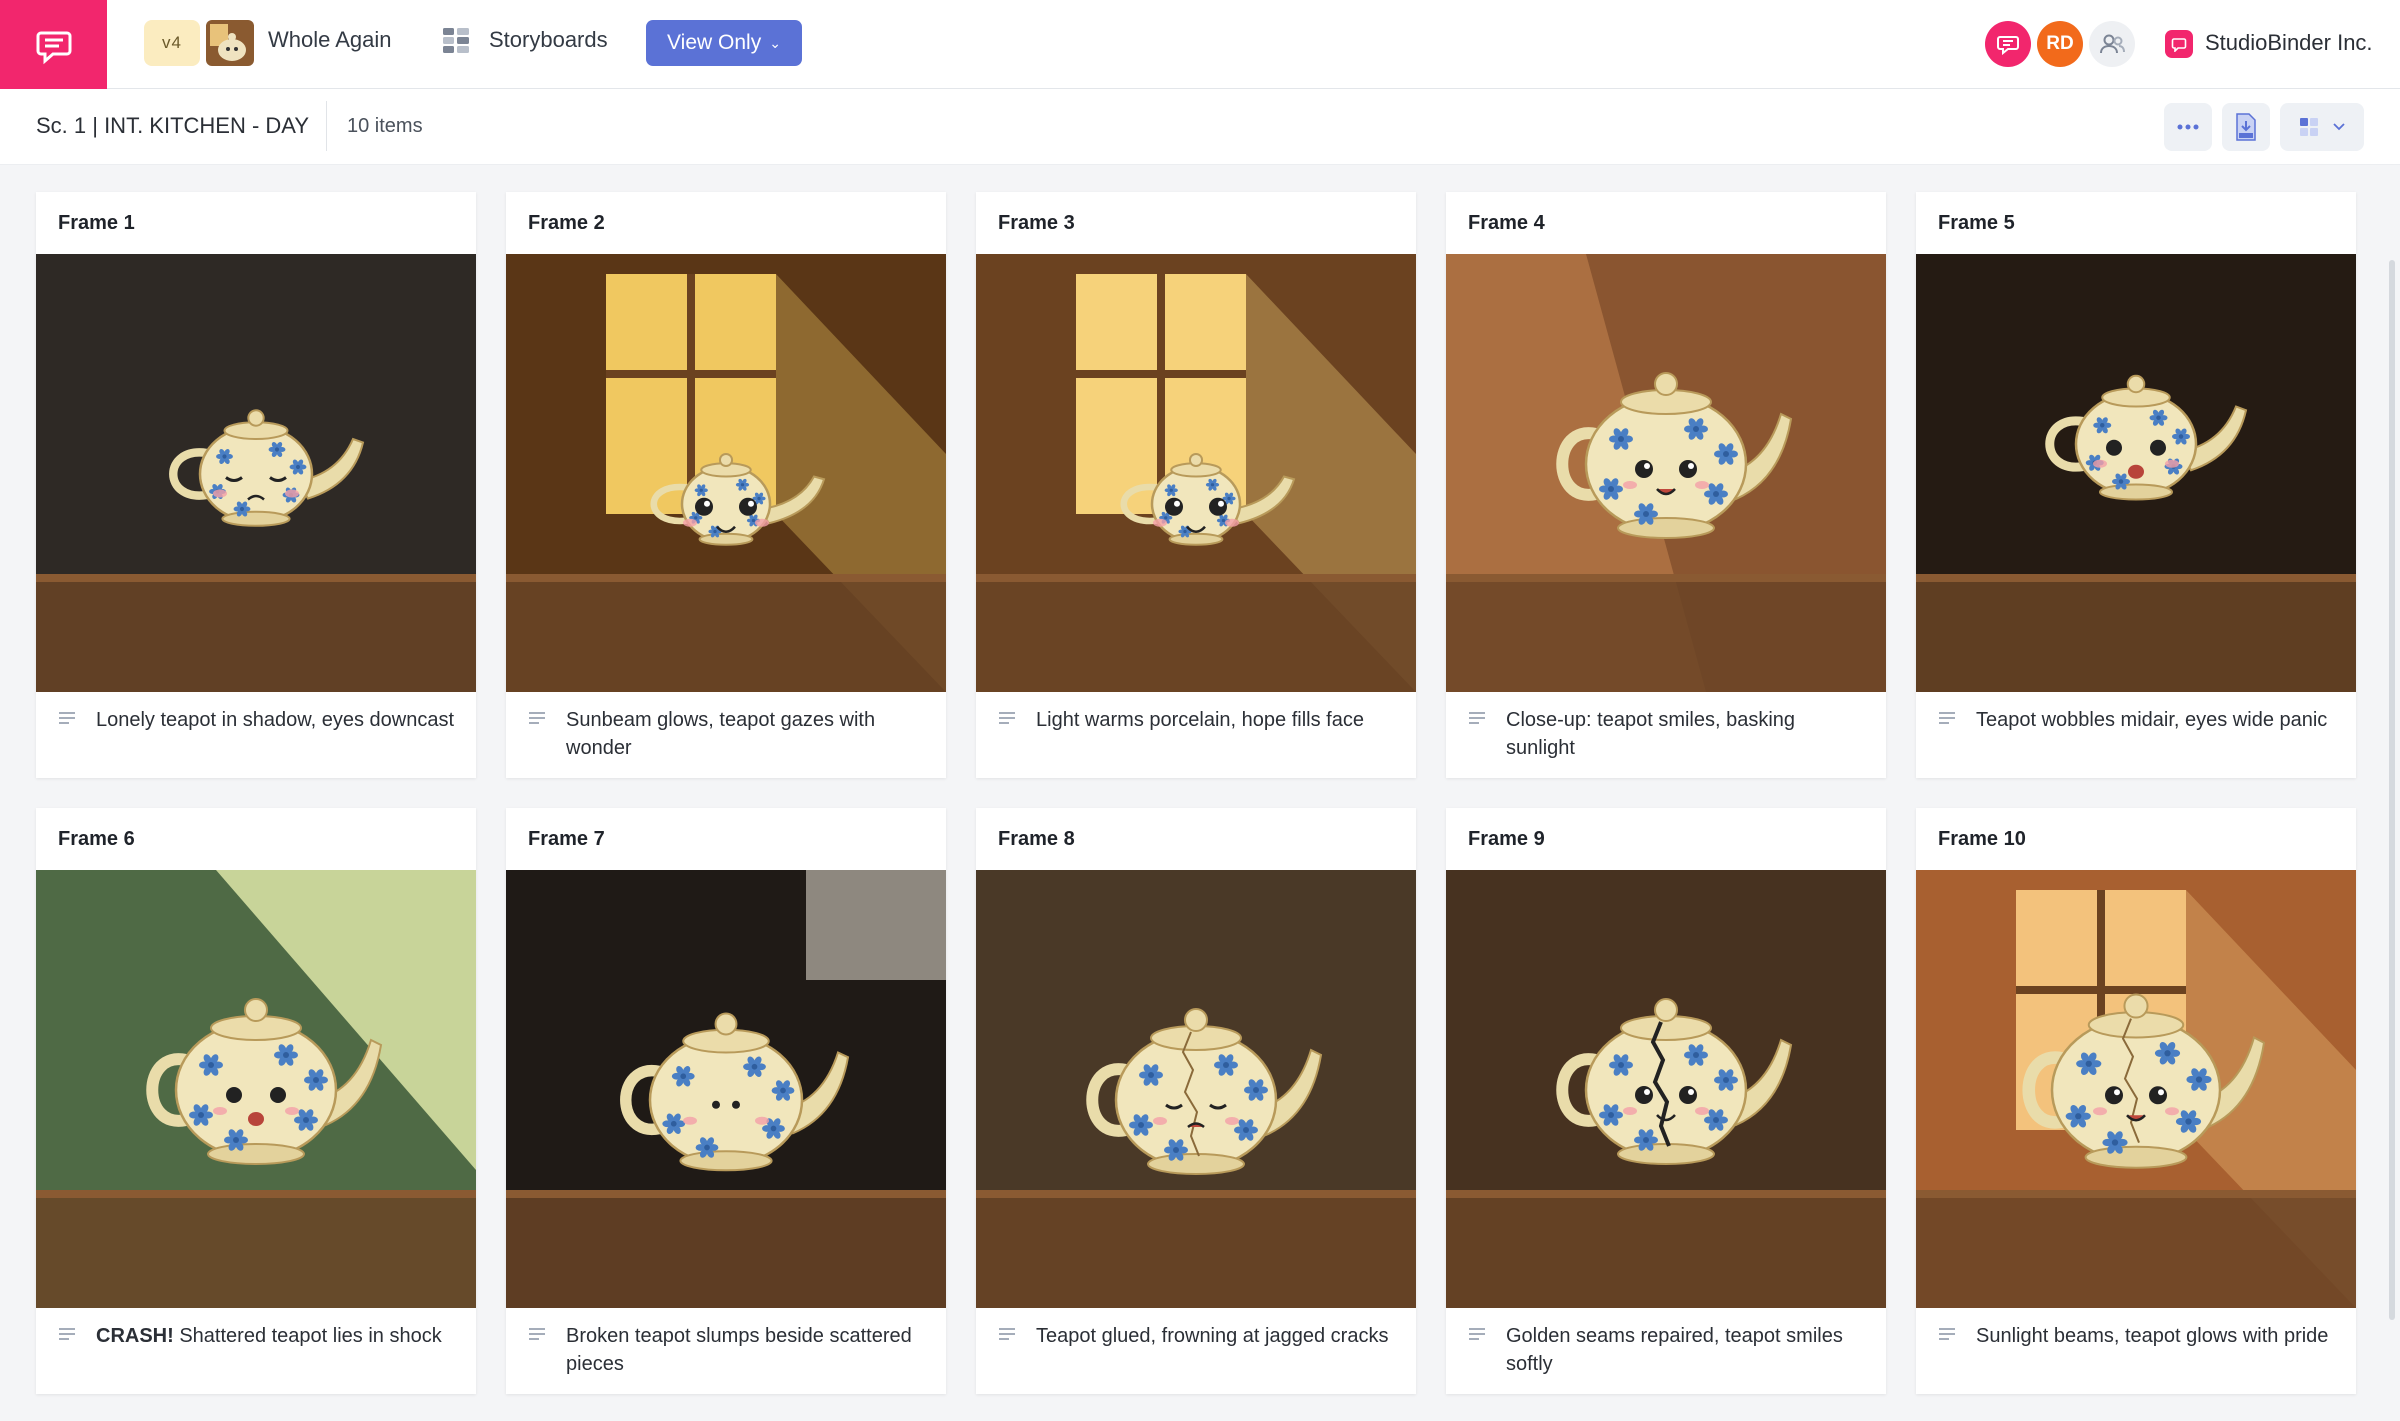 This screenshot has width=2400, height=1421. I want to click on frame-description: Teapot wobbles midair, eyes wide panic, so click(2157, 720).